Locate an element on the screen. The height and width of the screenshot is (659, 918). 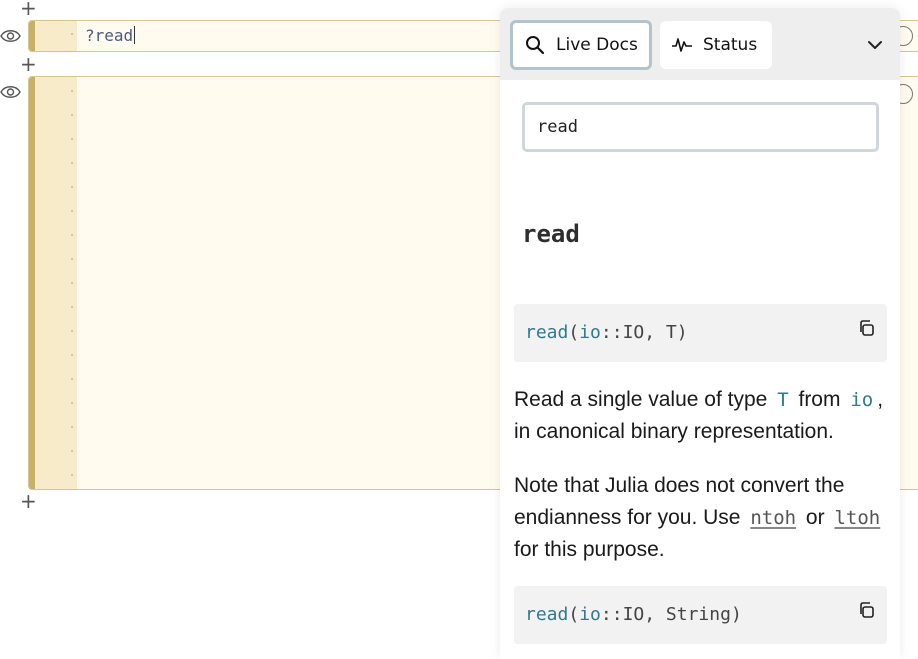
text: for this purpose. is located at coordinates (589, 549).